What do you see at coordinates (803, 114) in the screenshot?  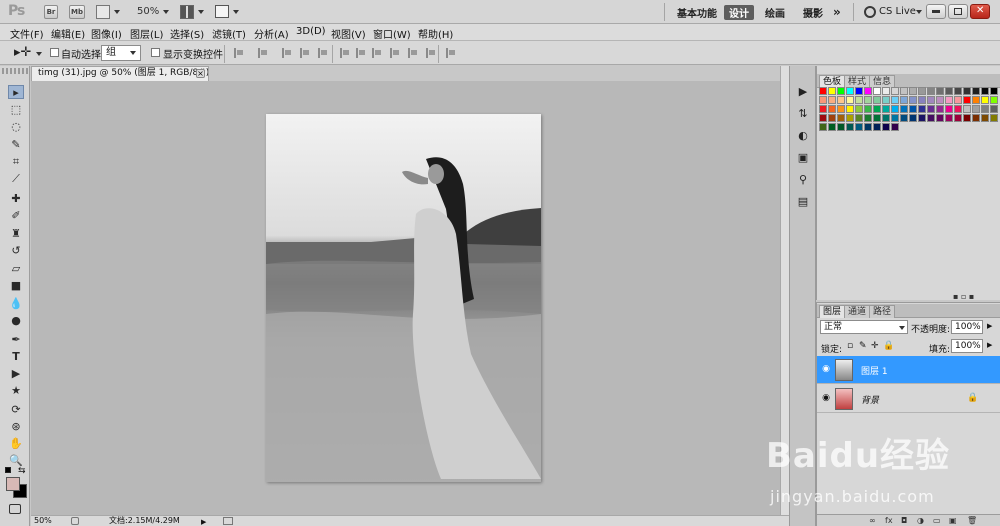 I see `adjustments-panel-icon: ⇅` at bounding box center [803, 114].